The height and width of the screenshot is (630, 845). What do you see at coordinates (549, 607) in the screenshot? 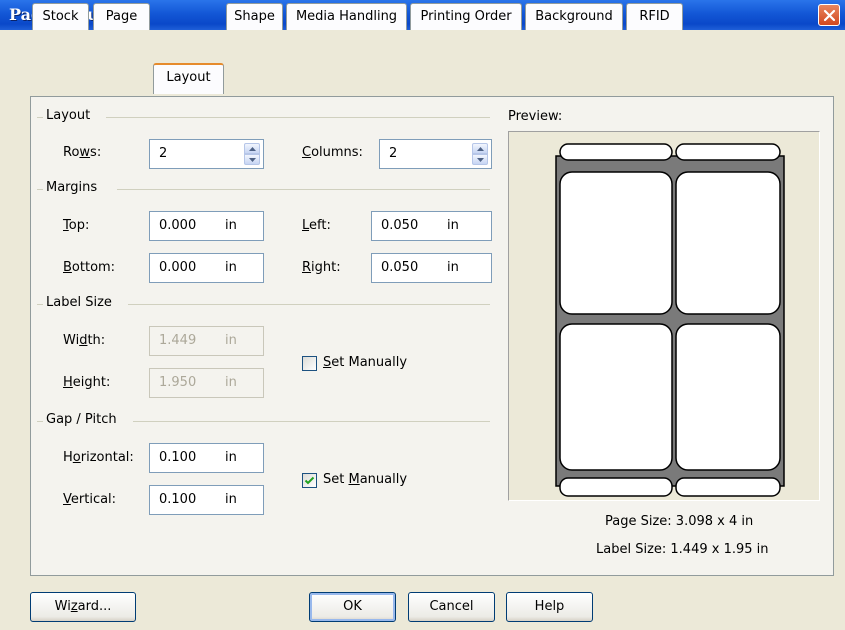
I see `help-button: Help` at bounding box center [549, 607].